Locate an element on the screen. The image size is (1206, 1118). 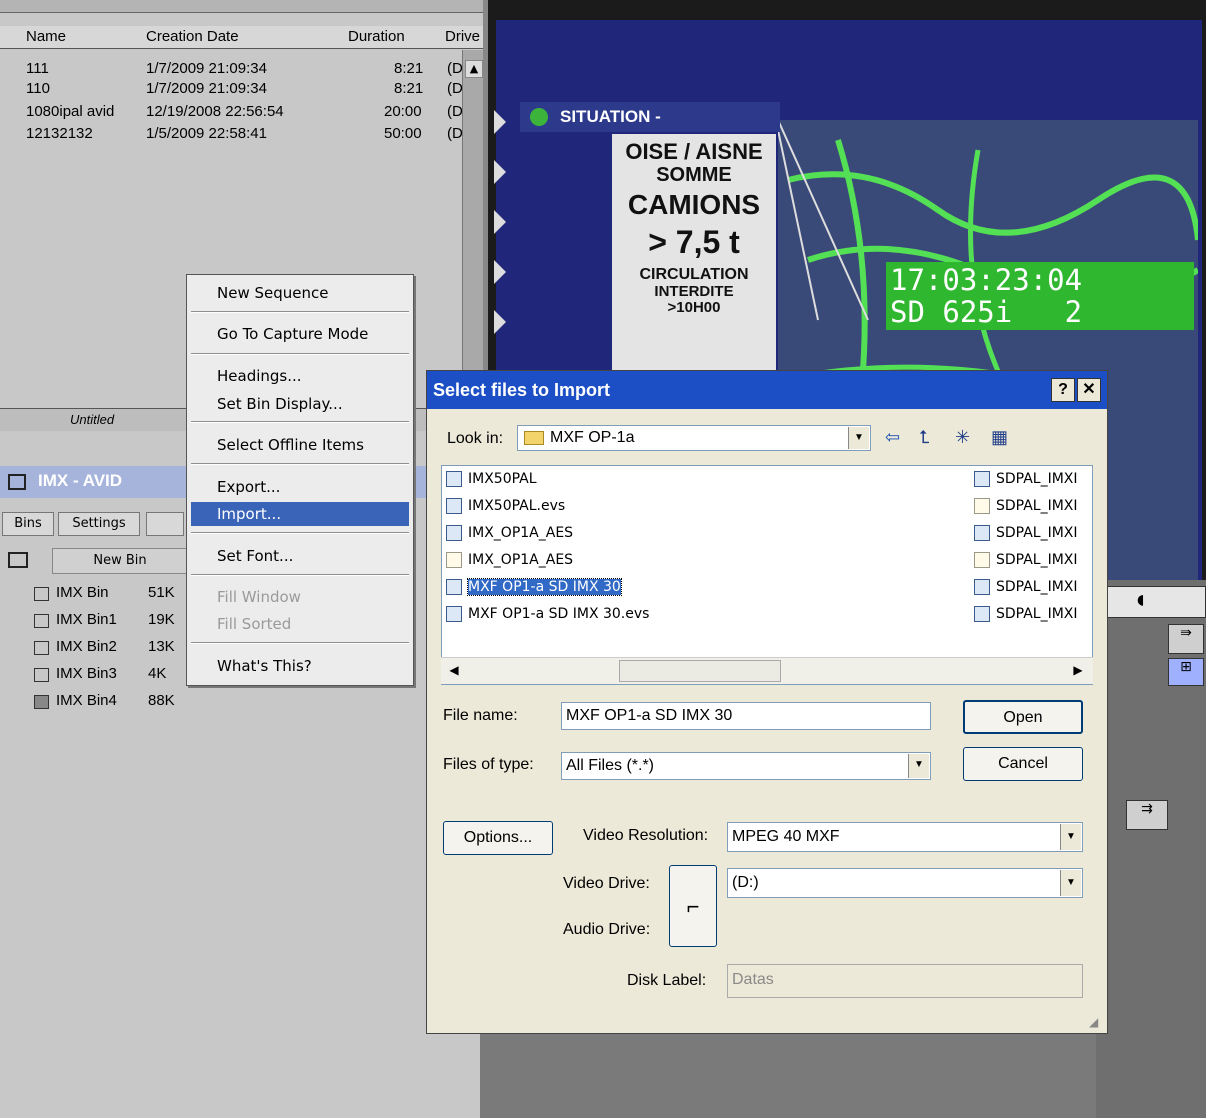
bin-tab-strip is located at coordinates (244, 6).